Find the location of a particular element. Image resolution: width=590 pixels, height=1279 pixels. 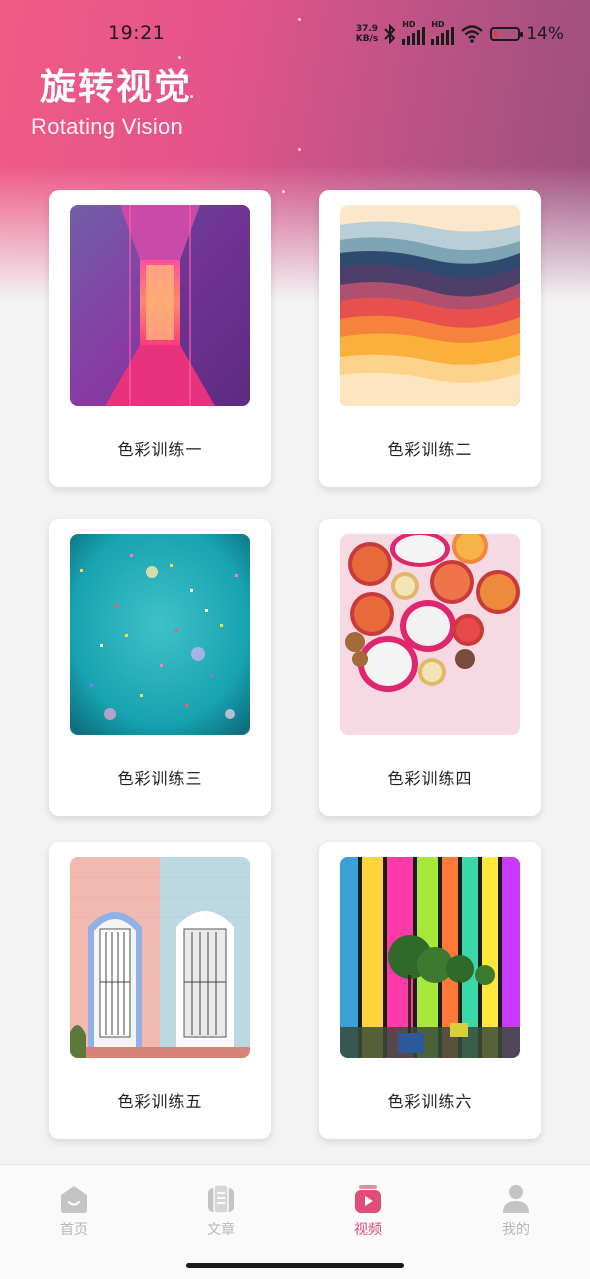

status-icons: 37.9 KB/s HD HD 14% is located at coordinates (460, 33).